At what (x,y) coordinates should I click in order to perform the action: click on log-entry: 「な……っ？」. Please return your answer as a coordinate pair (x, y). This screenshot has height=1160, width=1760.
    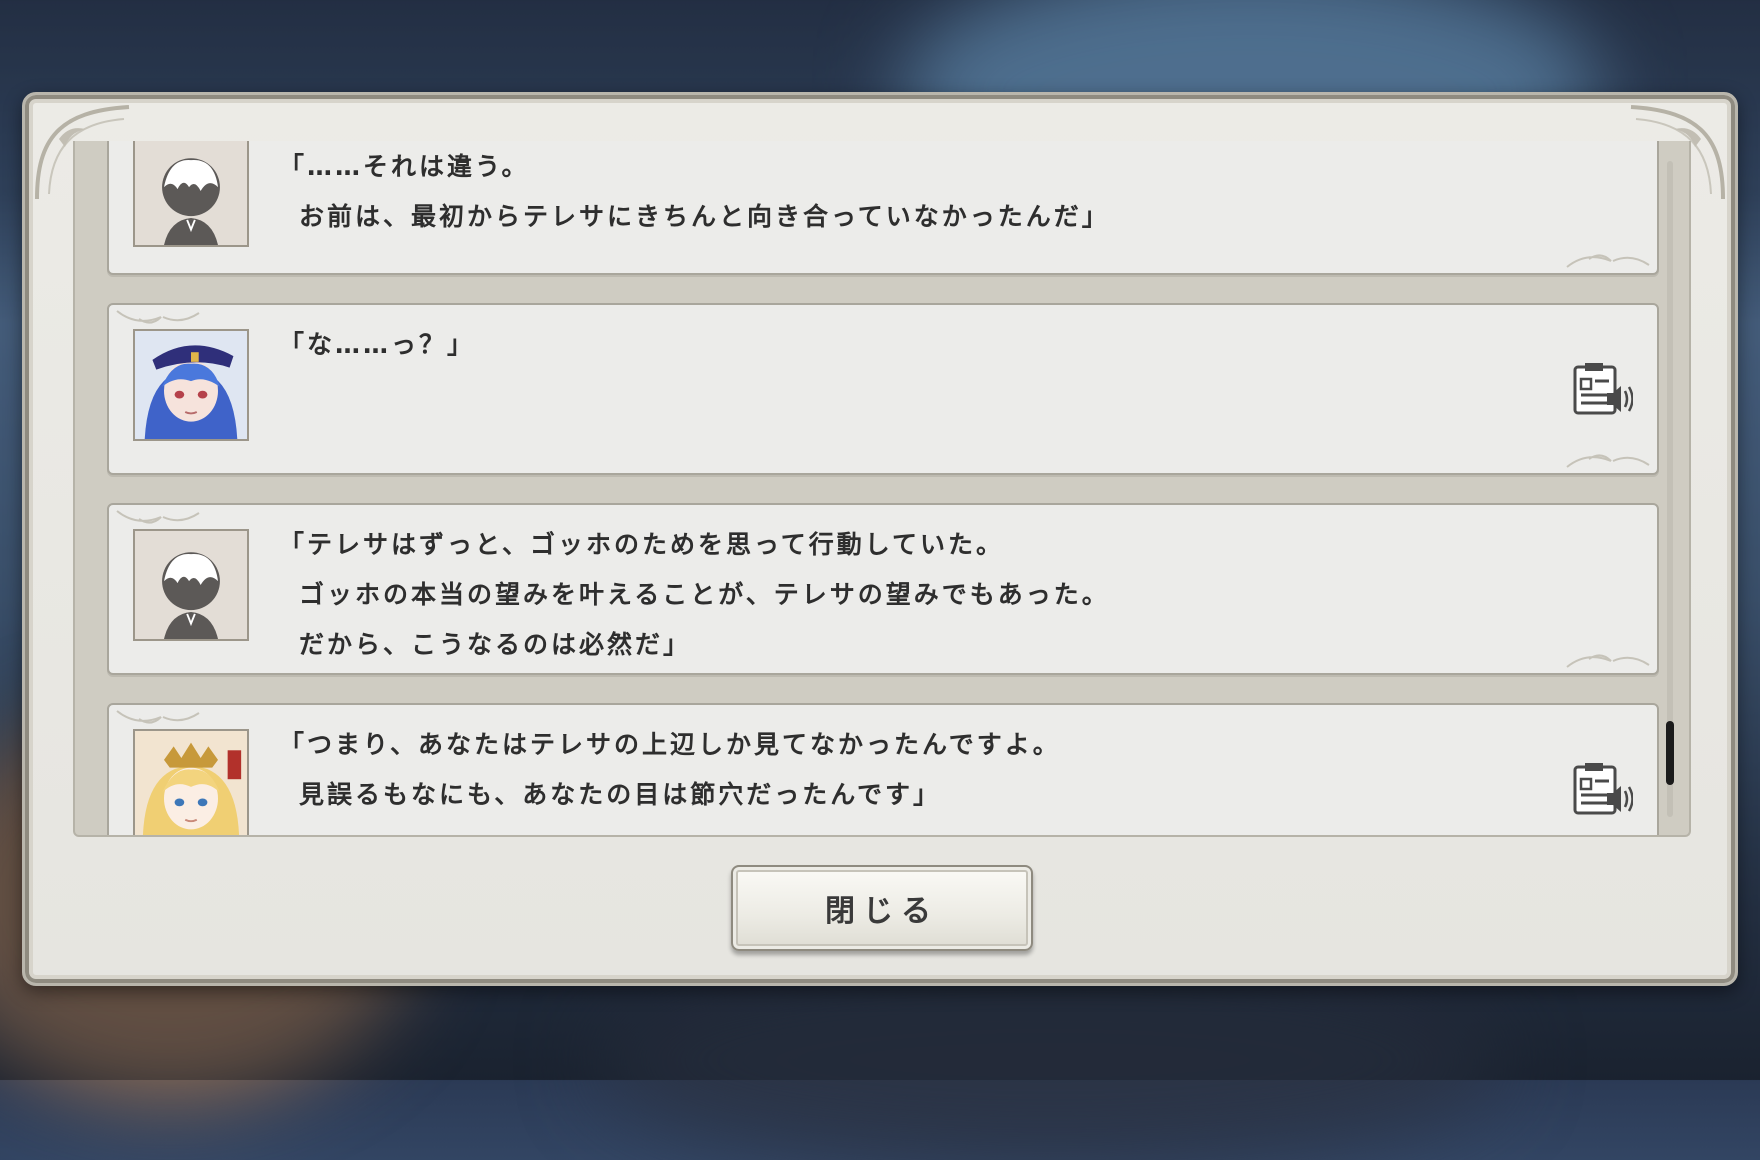
    Looking at the image, I should click on (883, 389).